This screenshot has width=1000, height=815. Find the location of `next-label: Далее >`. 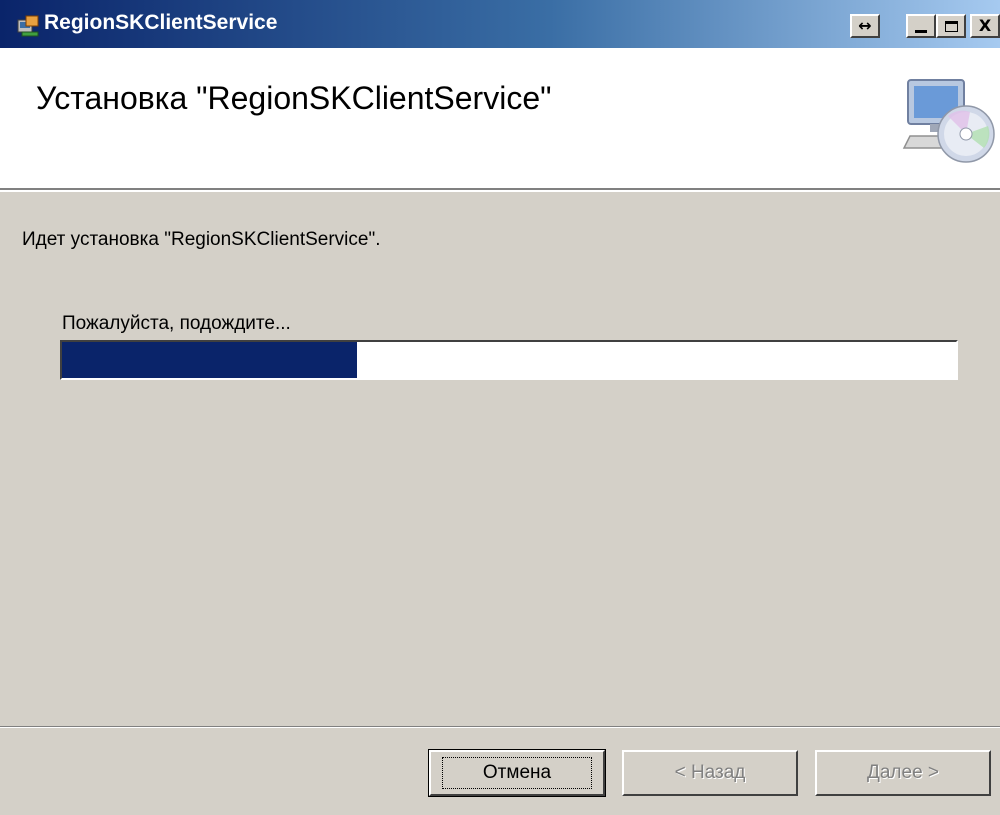

next-label: Далее > is located at coordinates (903, 772).